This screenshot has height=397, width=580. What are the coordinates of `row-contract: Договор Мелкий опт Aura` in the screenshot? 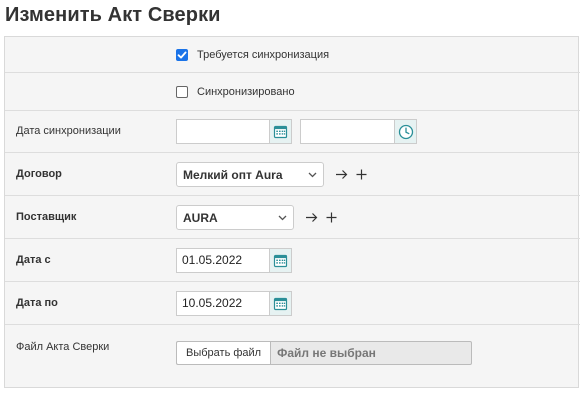 It's located at (292, 174).